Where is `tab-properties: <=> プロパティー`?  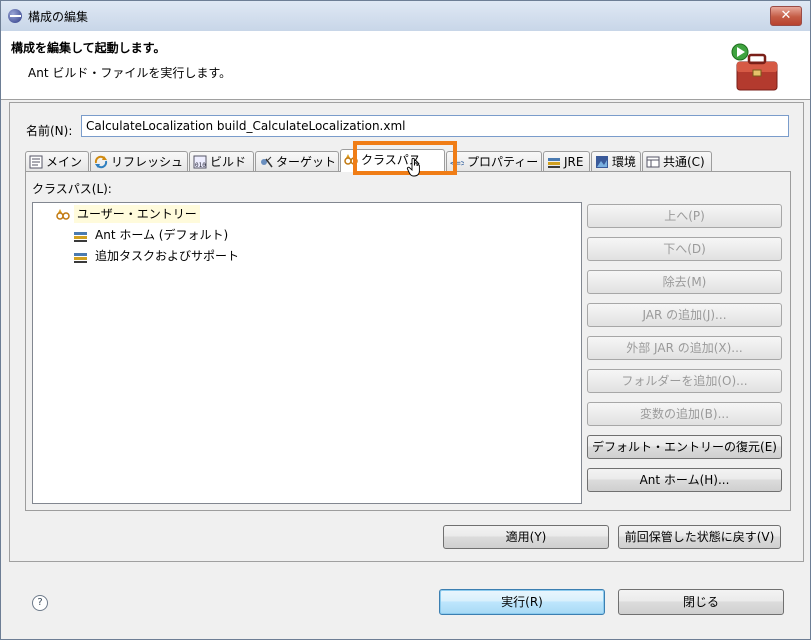 tab-properties: <=> プロパティー is located at coordinates (494, 161).